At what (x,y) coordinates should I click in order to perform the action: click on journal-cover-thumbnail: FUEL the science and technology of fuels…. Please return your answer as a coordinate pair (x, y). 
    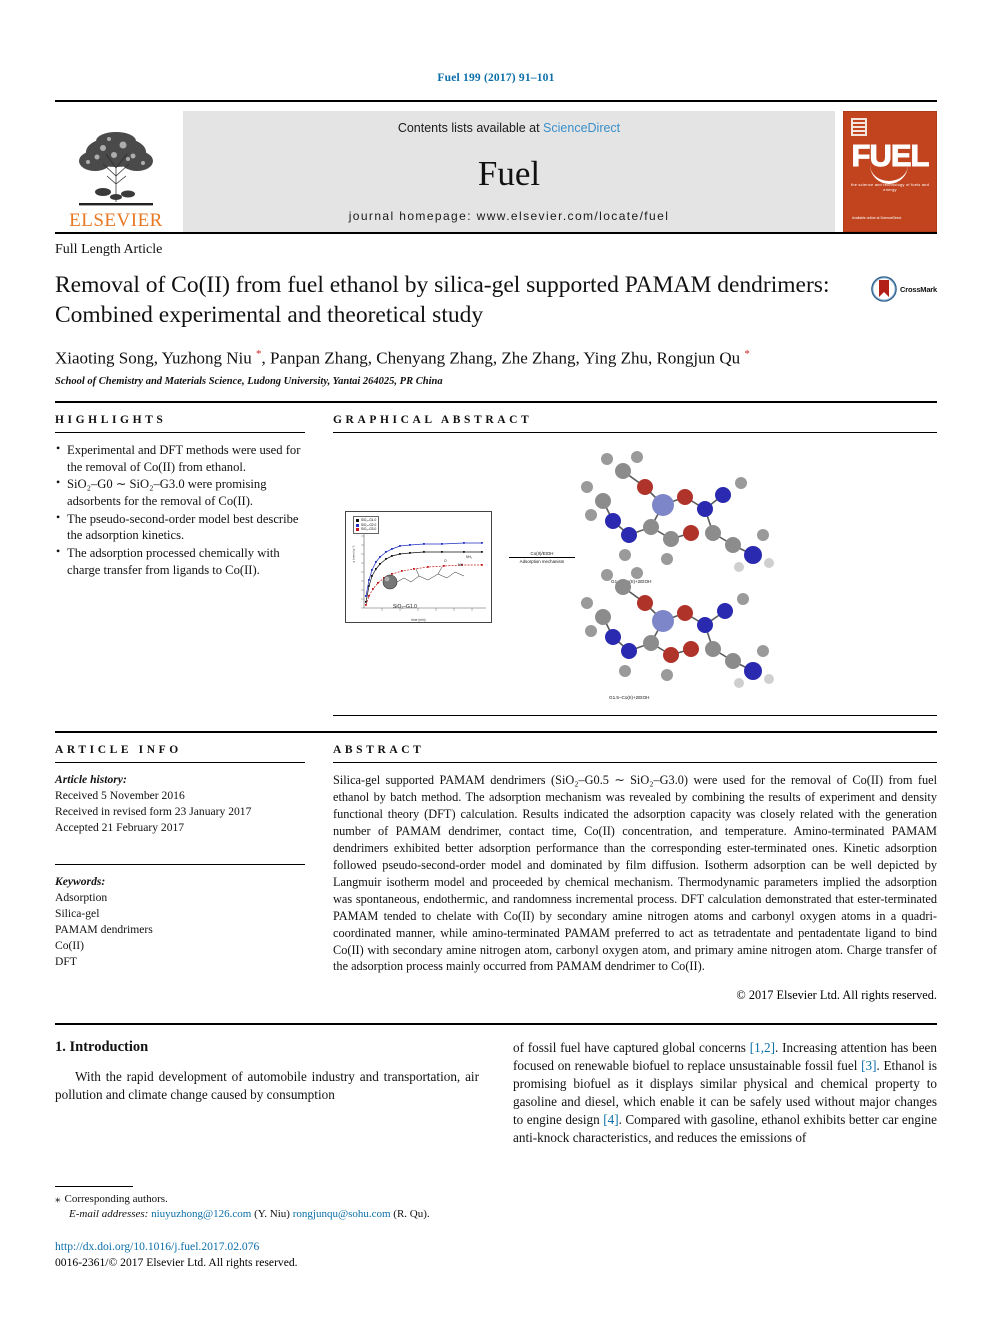
    Looking at the image, I should click on (890, 171).